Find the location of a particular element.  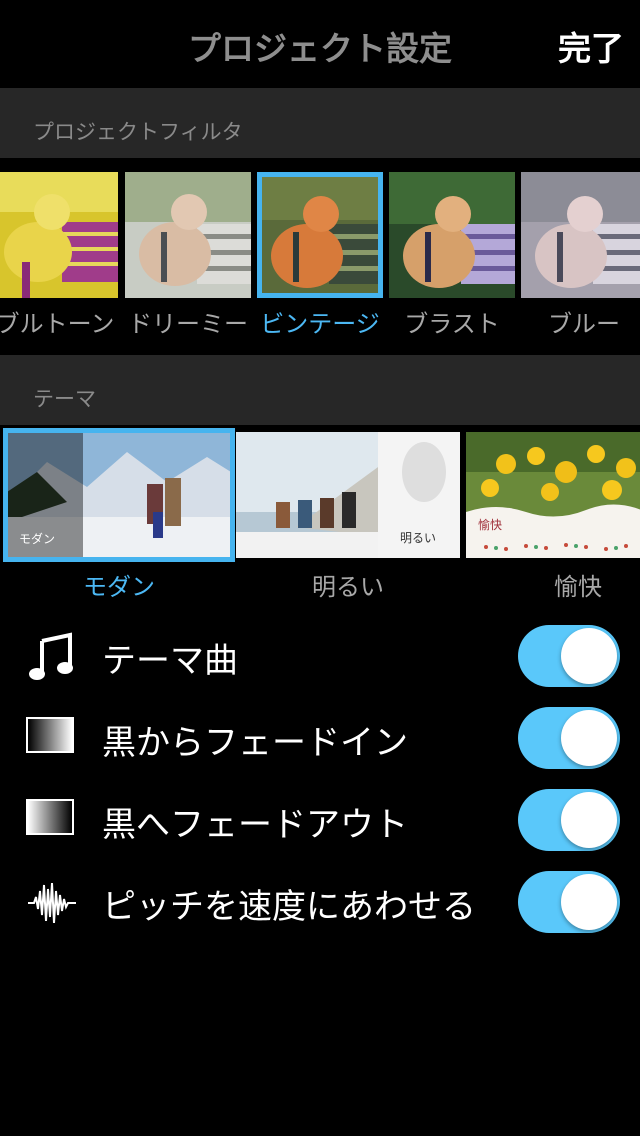

filter-label-vintage: ビンテージ is located at coordinates (320, 324).